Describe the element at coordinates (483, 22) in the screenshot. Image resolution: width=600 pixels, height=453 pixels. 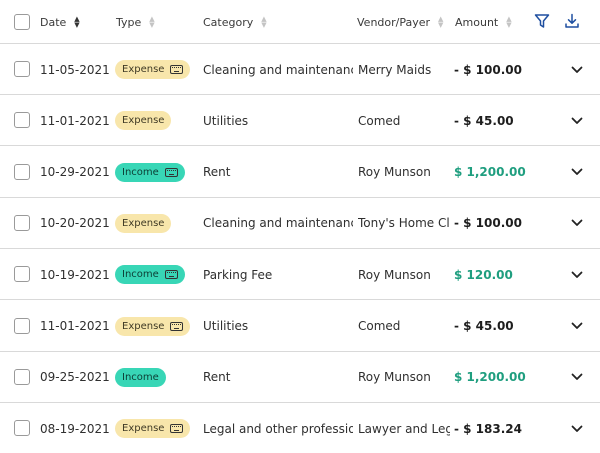
I see `column-header-amount: Amount ▲ ▼` at that location.